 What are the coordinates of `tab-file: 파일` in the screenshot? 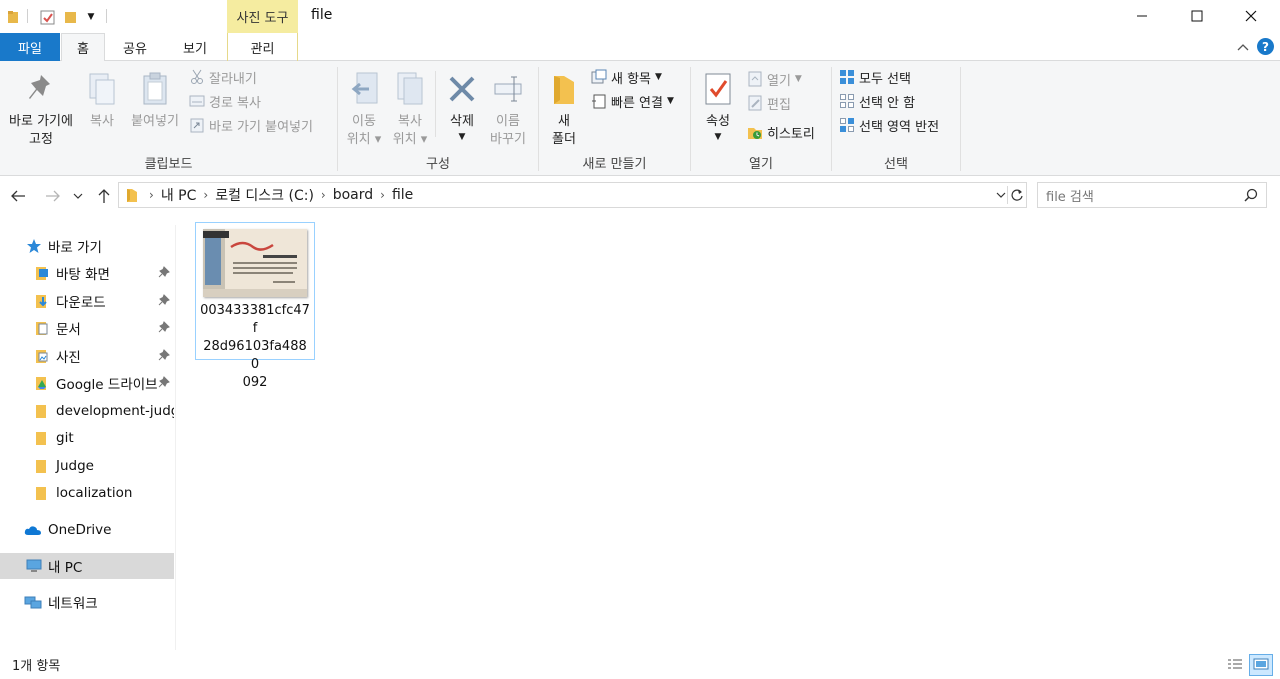 It's located at (30, 47).